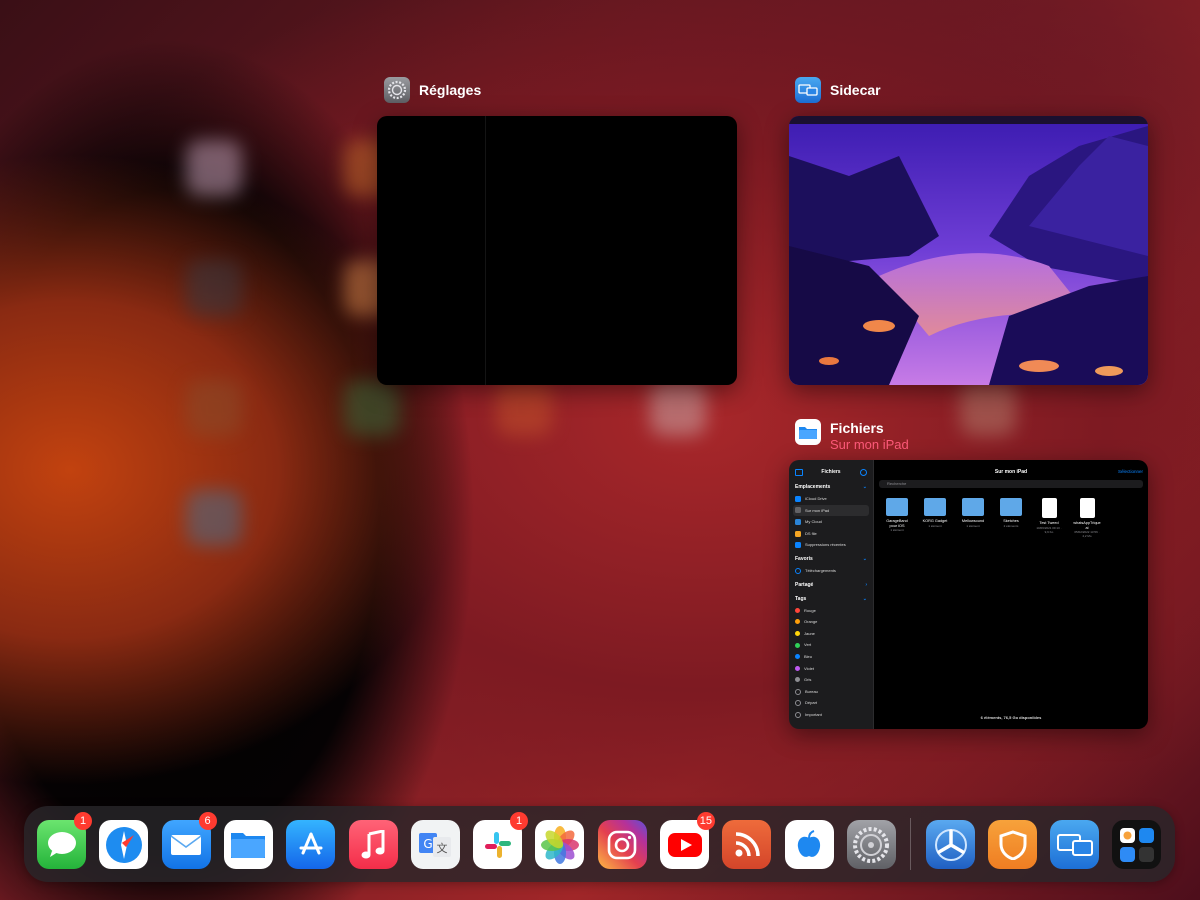 Image resolution: width=1200 pixels, height=900 pixels. I want to click on dock-app-instagram, so click(622, 844).